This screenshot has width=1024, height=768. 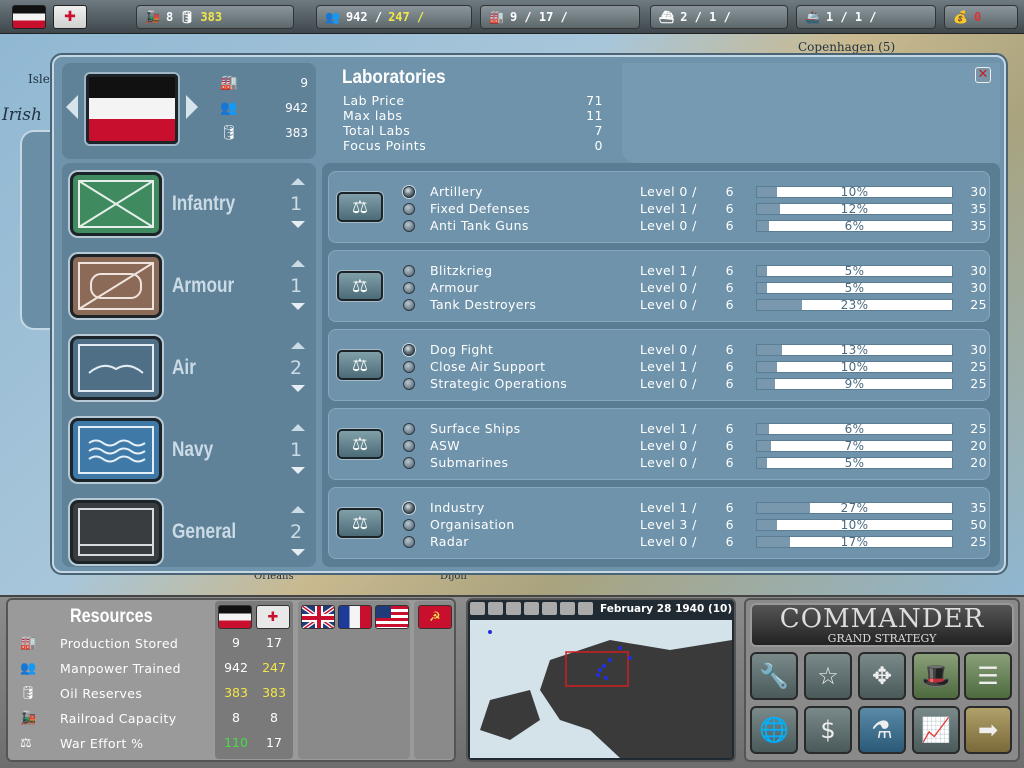 I want to click on italy-emblem-icon: ✚, so click(x=70, y=17).